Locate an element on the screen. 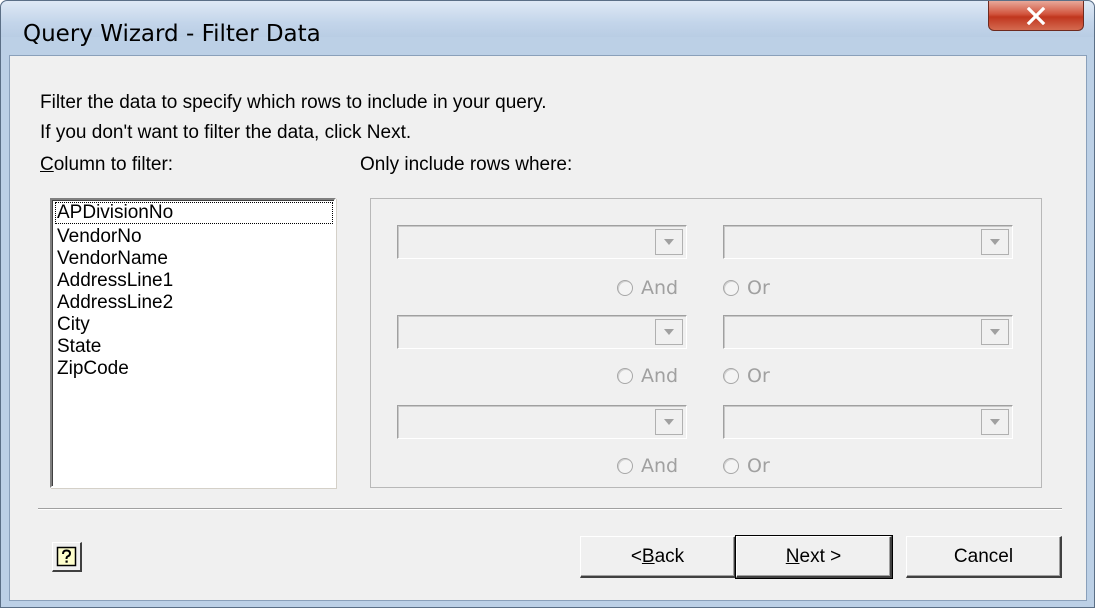 This screenshot has width=1095, height=608. or-radio-2-label: Or is located at coordinates (758, 376).